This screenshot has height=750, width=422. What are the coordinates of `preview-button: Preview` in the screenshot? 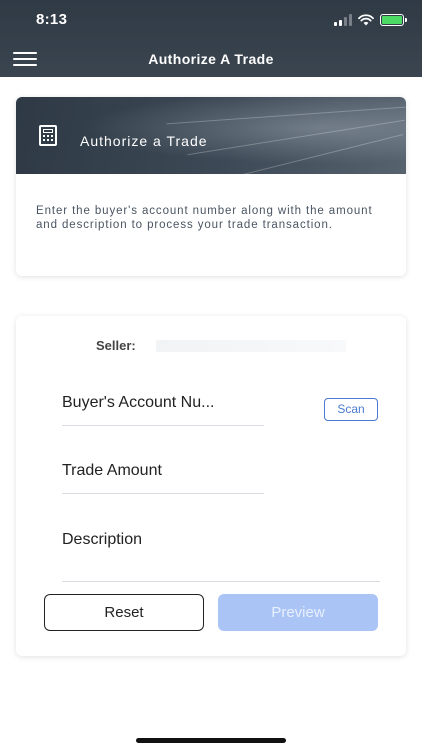 It's located at (298, 612).